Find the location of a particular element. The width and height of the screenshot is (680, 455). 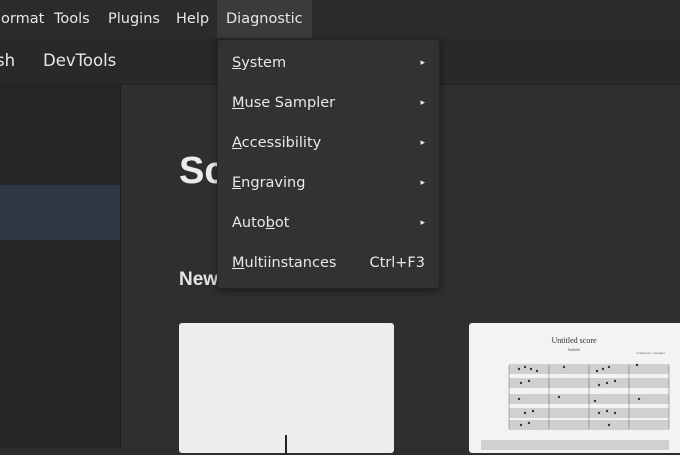

thumb-composer: Composer / arranger is located at coordinates (651, 353).